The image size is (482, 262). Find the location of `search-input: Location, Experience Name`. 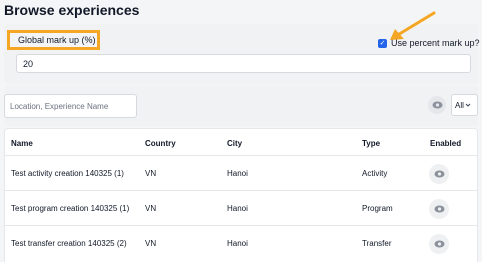

search-input: Location, Experience Name is located at coordinates (70, 106).